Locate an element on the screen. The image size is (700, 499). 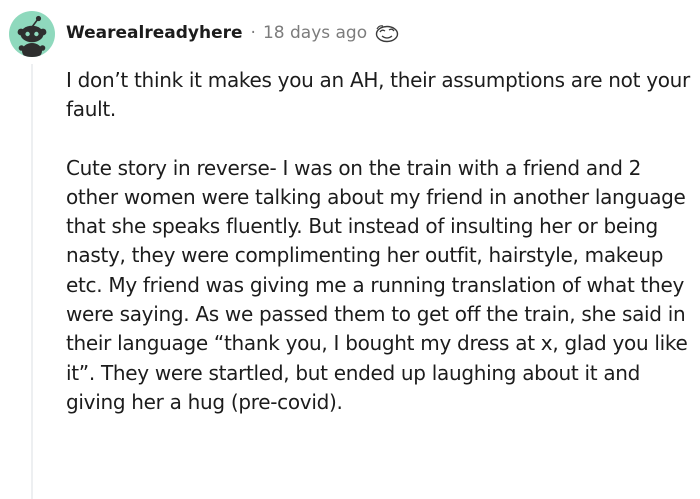
comment-header: Wearealreadyhere · 18 days ago is located at coordinates (233, 33).